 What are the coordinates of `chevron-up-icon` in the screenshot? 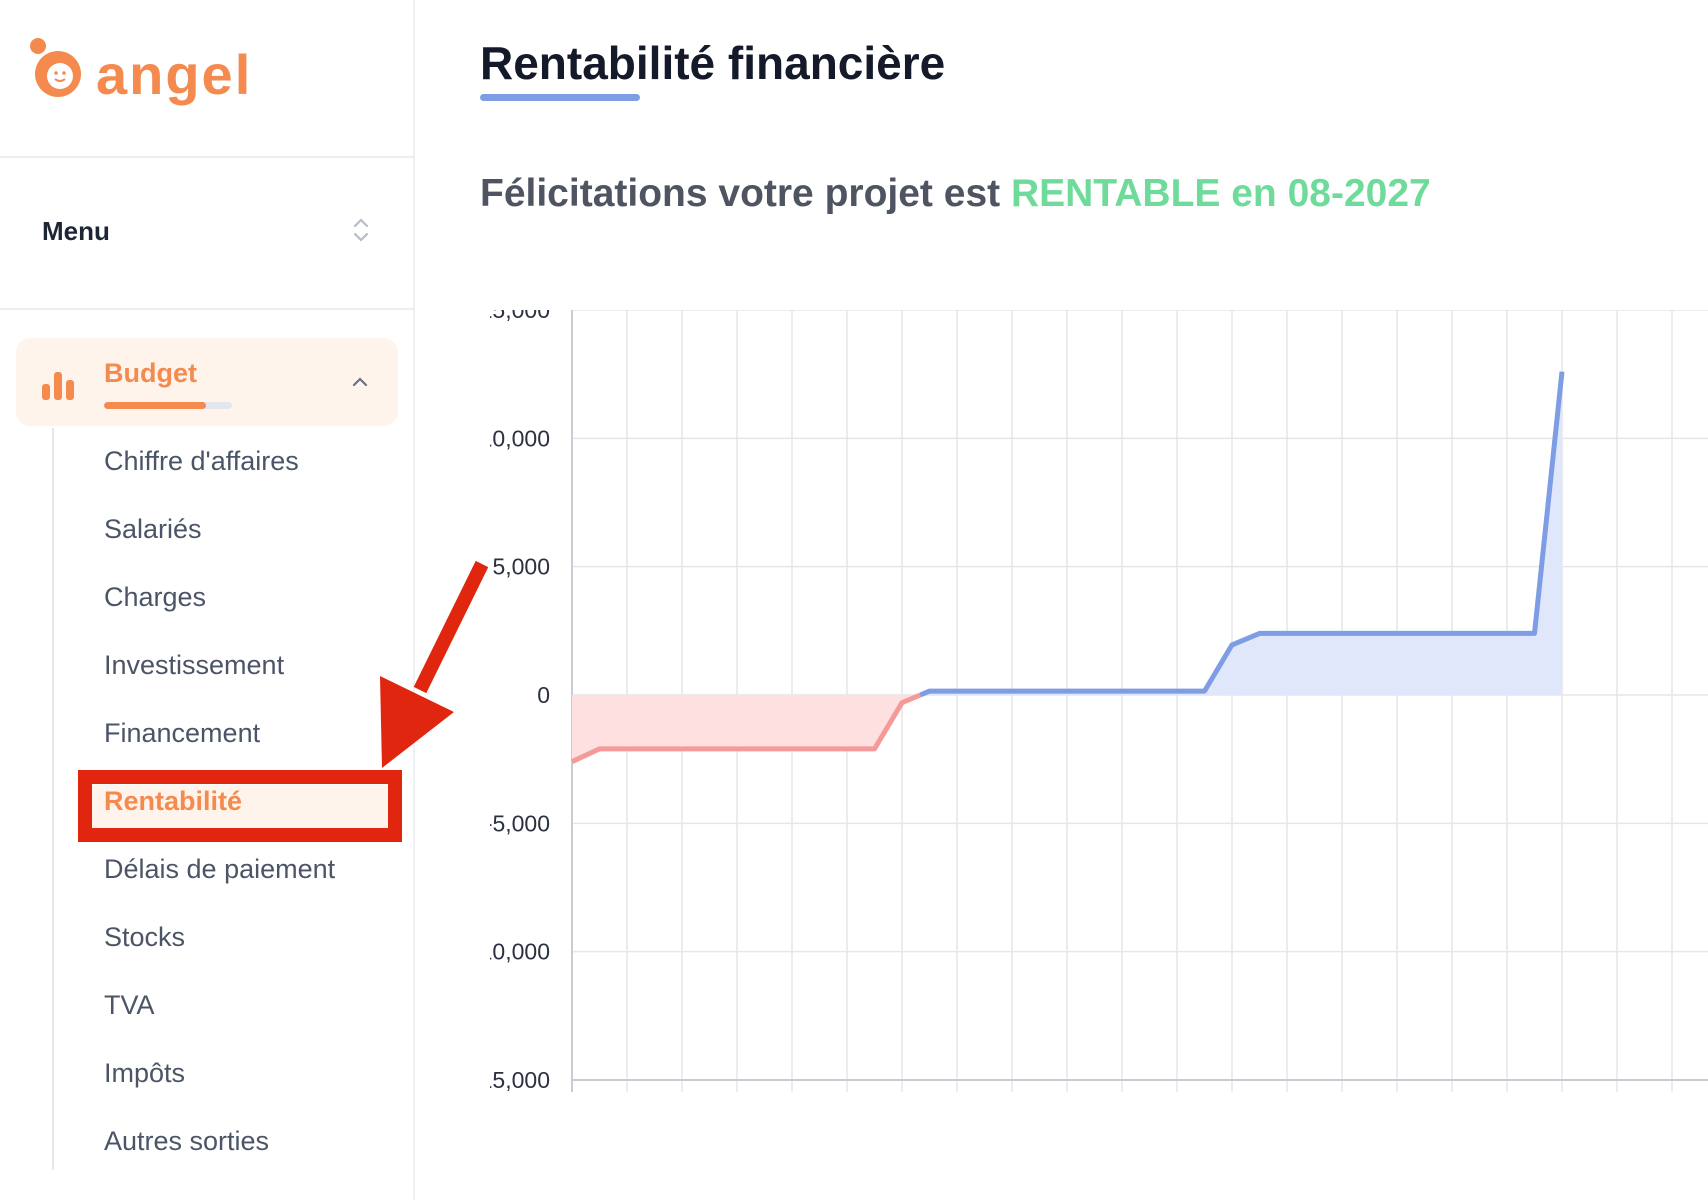 It's located at (360, 382).